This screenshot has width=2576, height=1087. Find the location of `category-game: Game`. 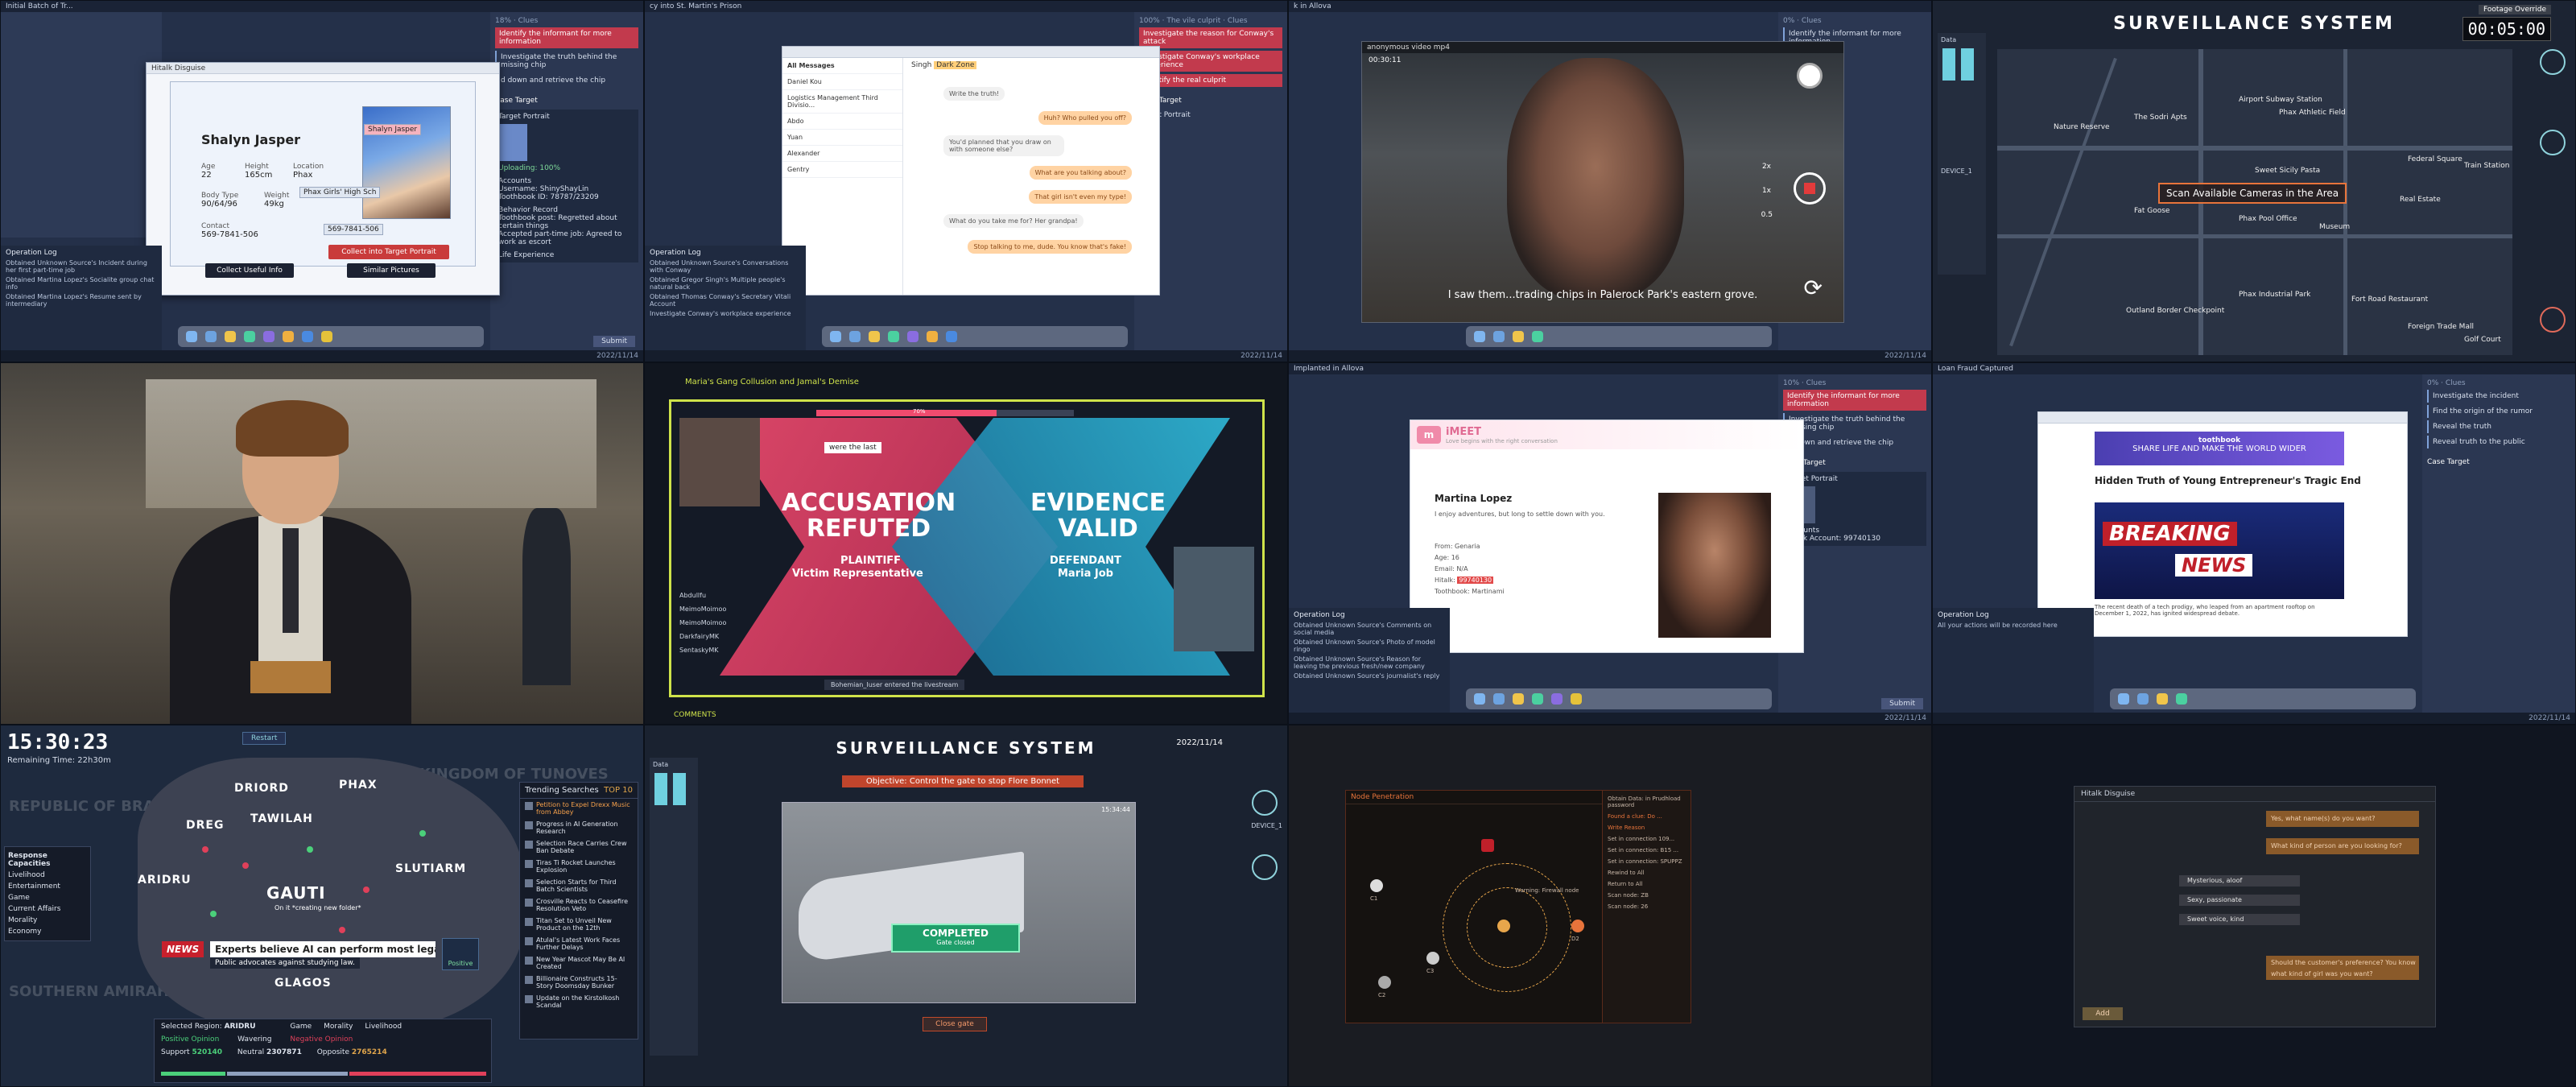

category-game: Game is located at coordinates (301, 1027).